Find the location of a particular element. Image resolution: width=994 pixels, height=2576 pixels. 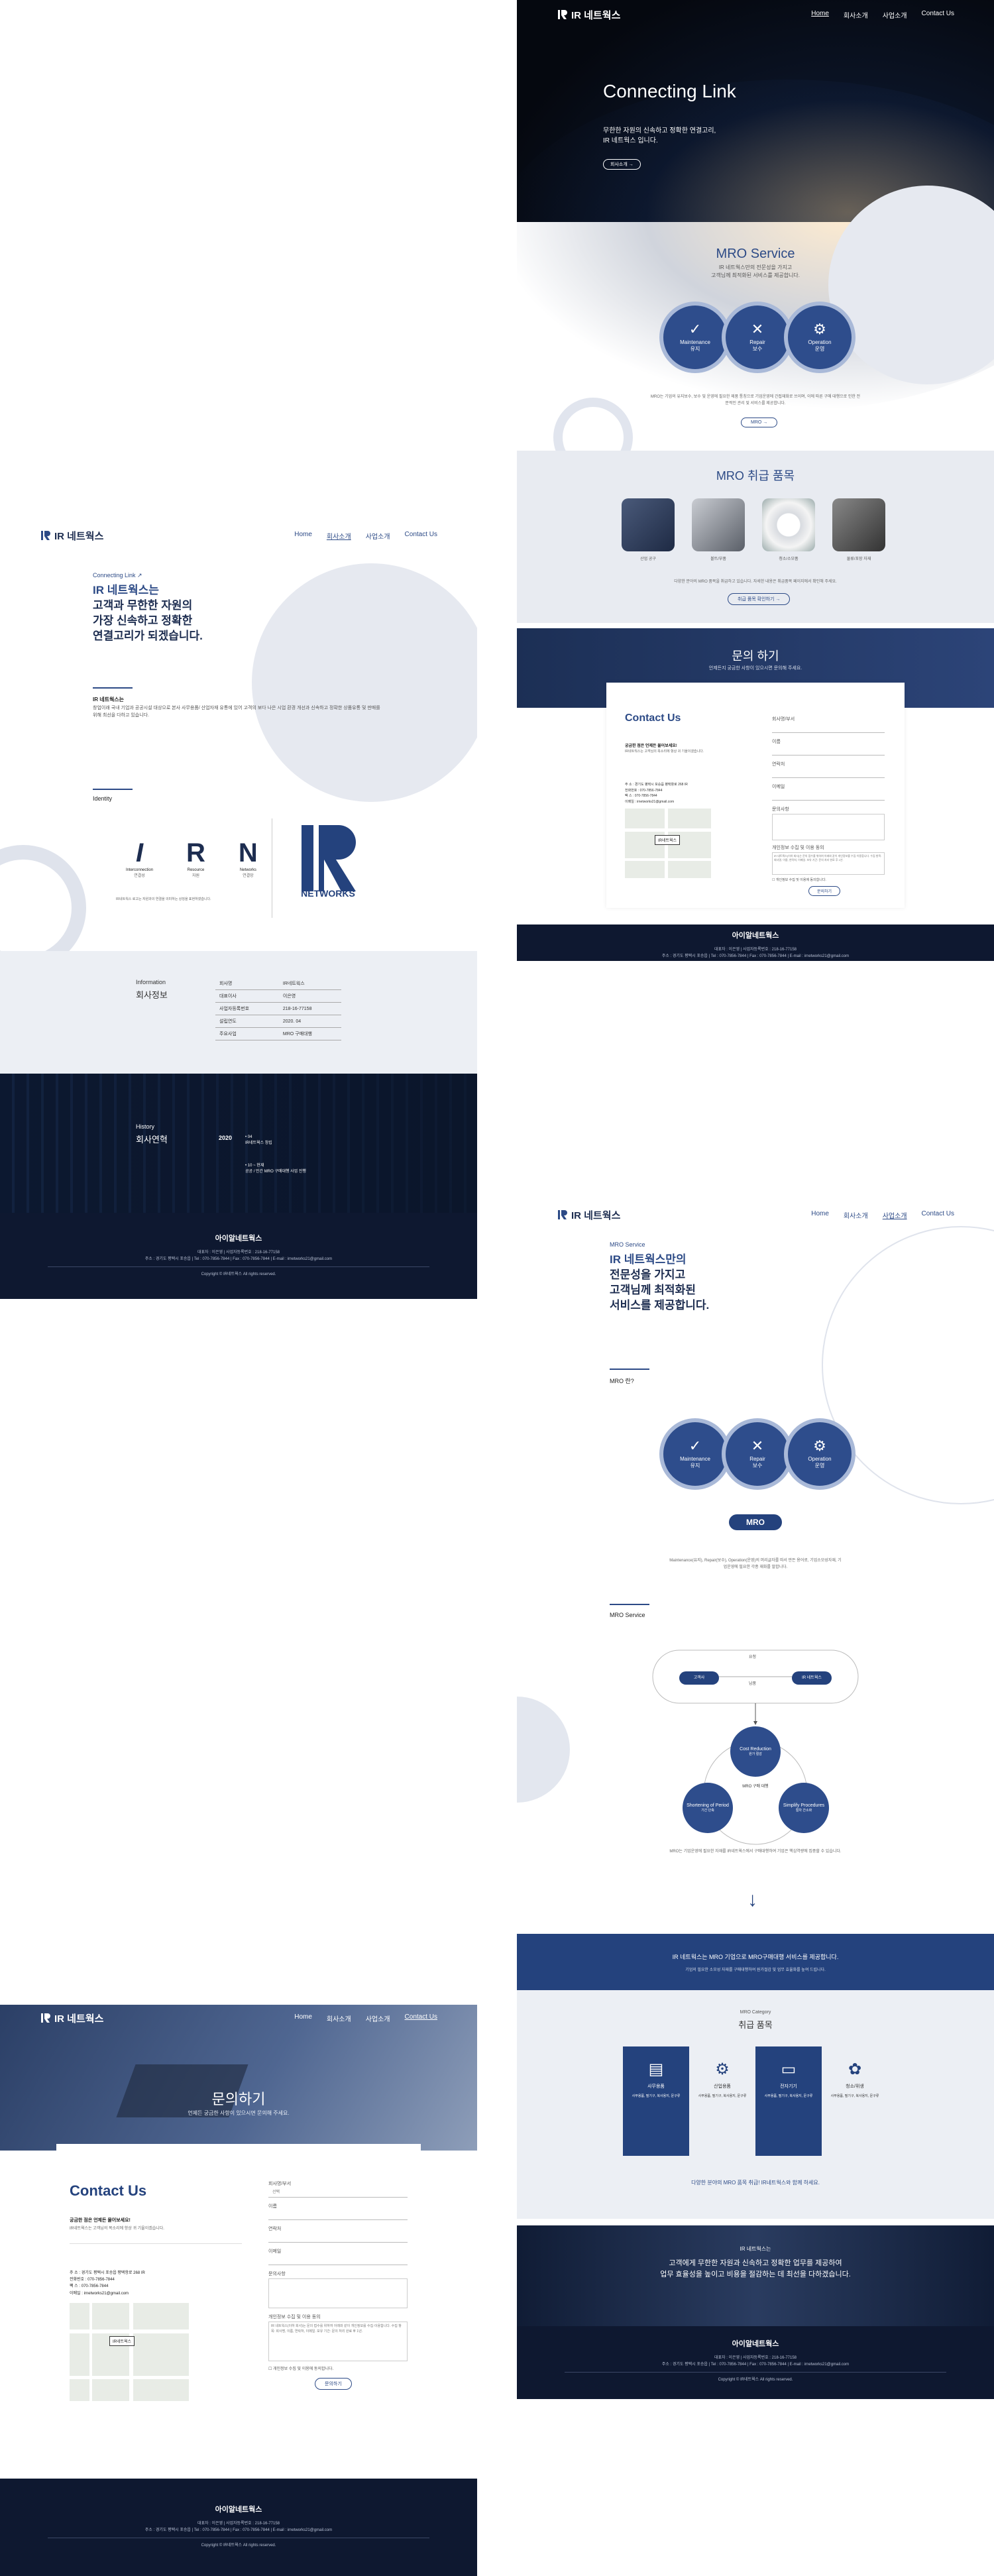

category-card: ⚙ 산업용품 사무용품, 필기구, 복사용지, 문구류 is located at coordinates (722, 2101).